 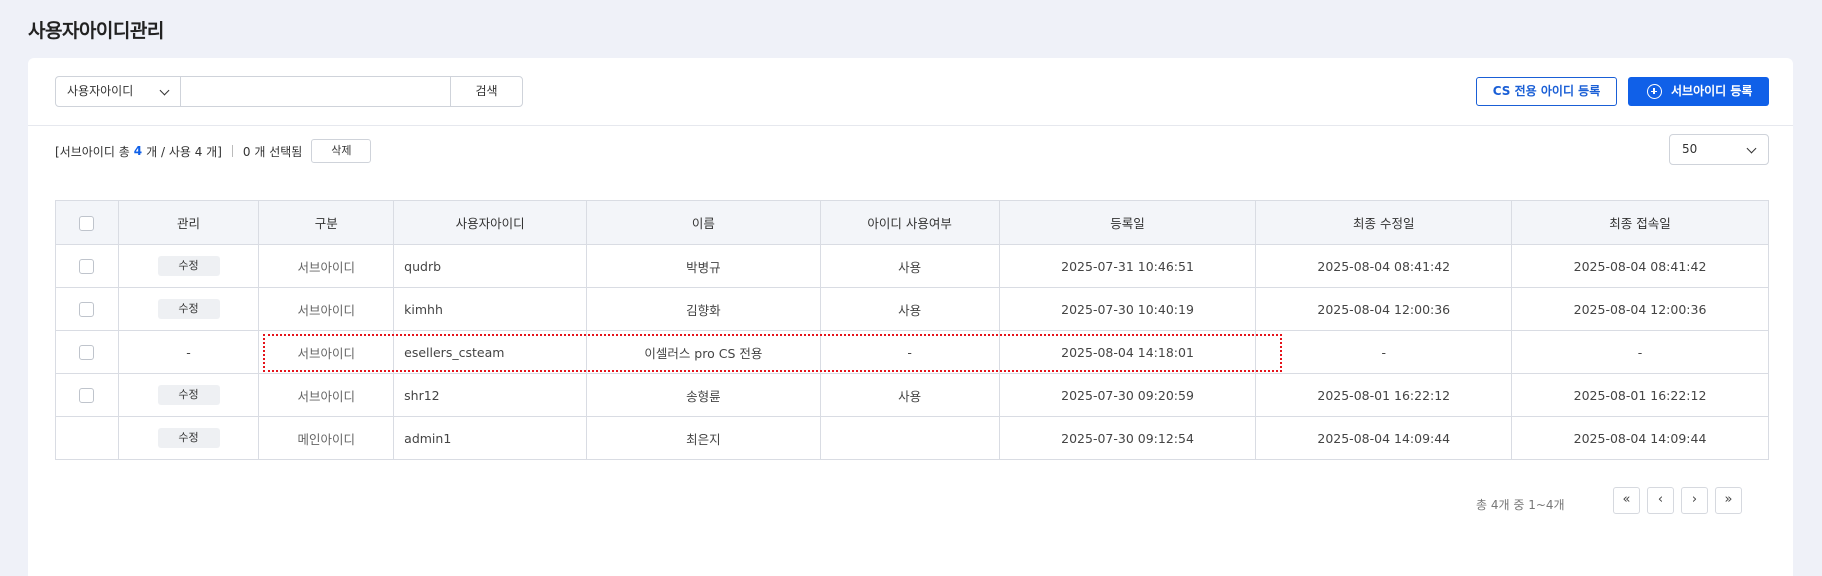 What do you see at coordinates (341, 151) in the screenshot?
I see `delete-button: 삭제` at bounding box center [341, 151].